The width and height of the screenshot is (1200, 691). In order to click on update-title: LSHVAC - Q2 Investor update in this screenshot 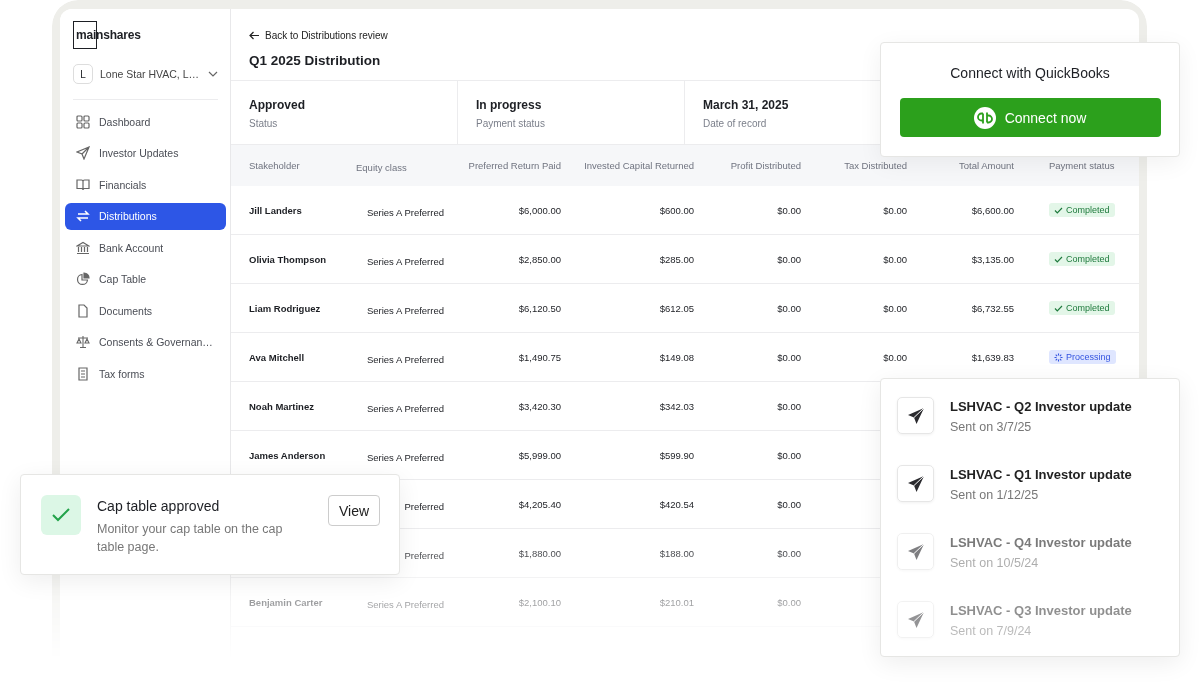, I will do `click(1041, 406)`.